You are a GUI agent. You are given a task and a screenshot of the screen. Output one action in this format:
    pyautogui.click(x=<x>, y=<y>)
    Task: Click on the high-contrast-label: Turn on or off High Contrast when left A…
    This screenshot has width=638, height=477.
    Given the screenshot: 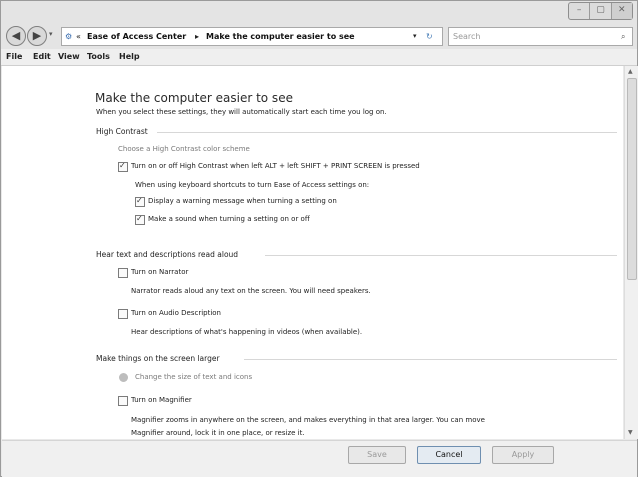 What is the action you would take?
    pyautogui.click(x=275, y=166)
    